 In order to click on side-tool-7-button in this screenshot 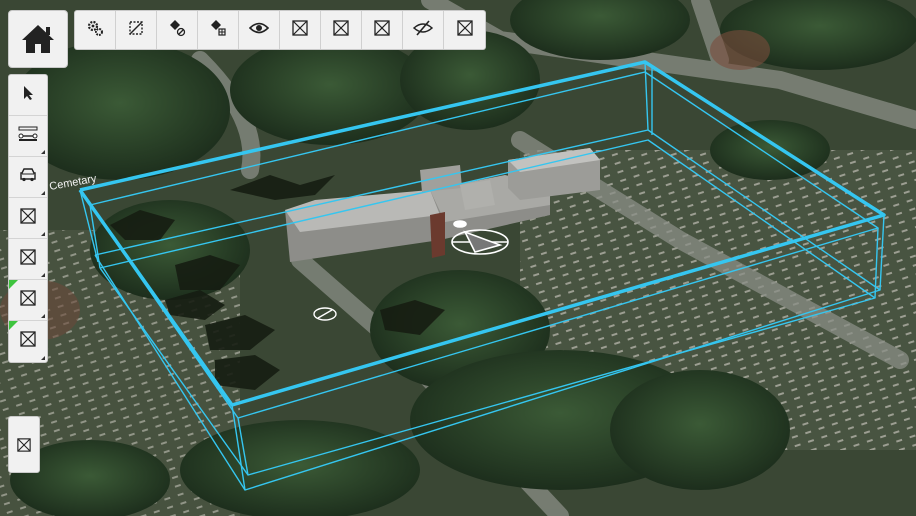, I will do `click(28, 341)`.